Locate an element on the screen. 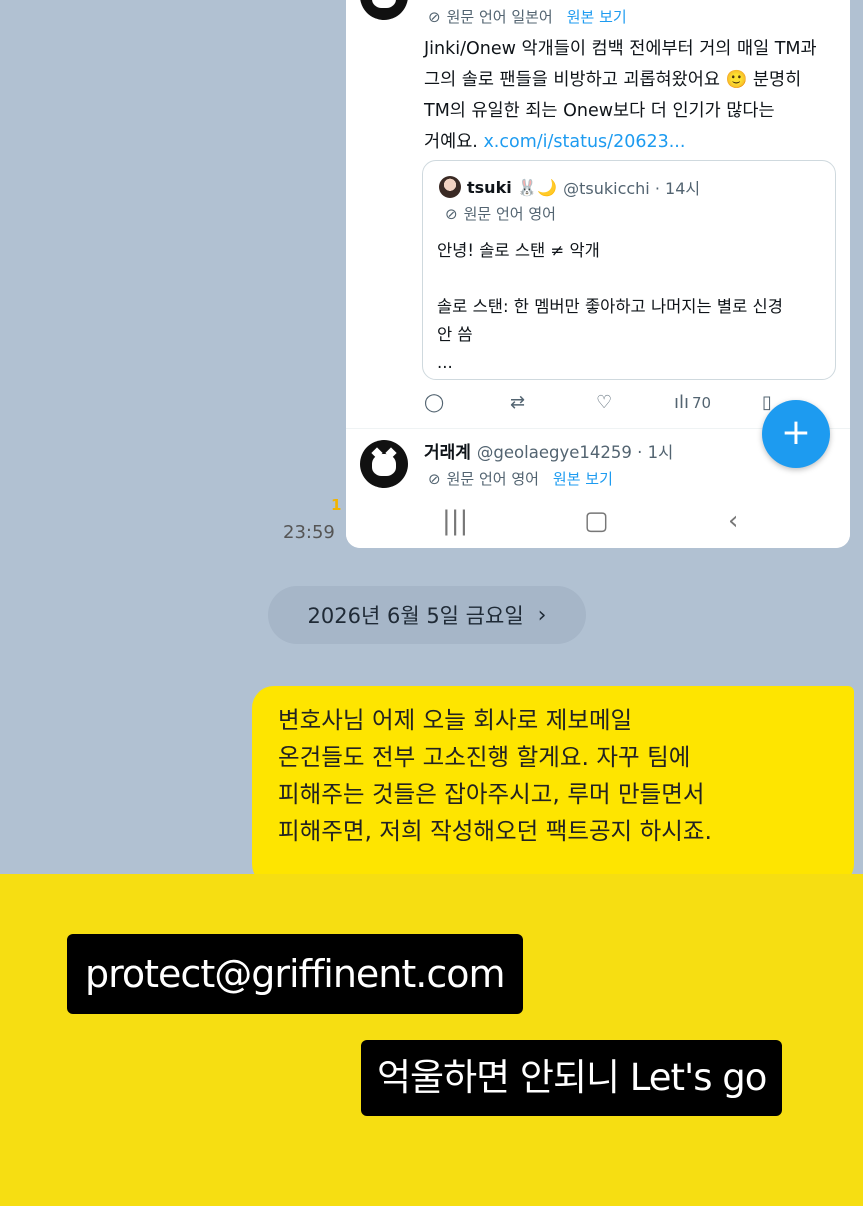 The width and height of the screenshot is (863, 1206). android-nav-bar: ||| ▢ ‹ is located at coordinates (598, 523).